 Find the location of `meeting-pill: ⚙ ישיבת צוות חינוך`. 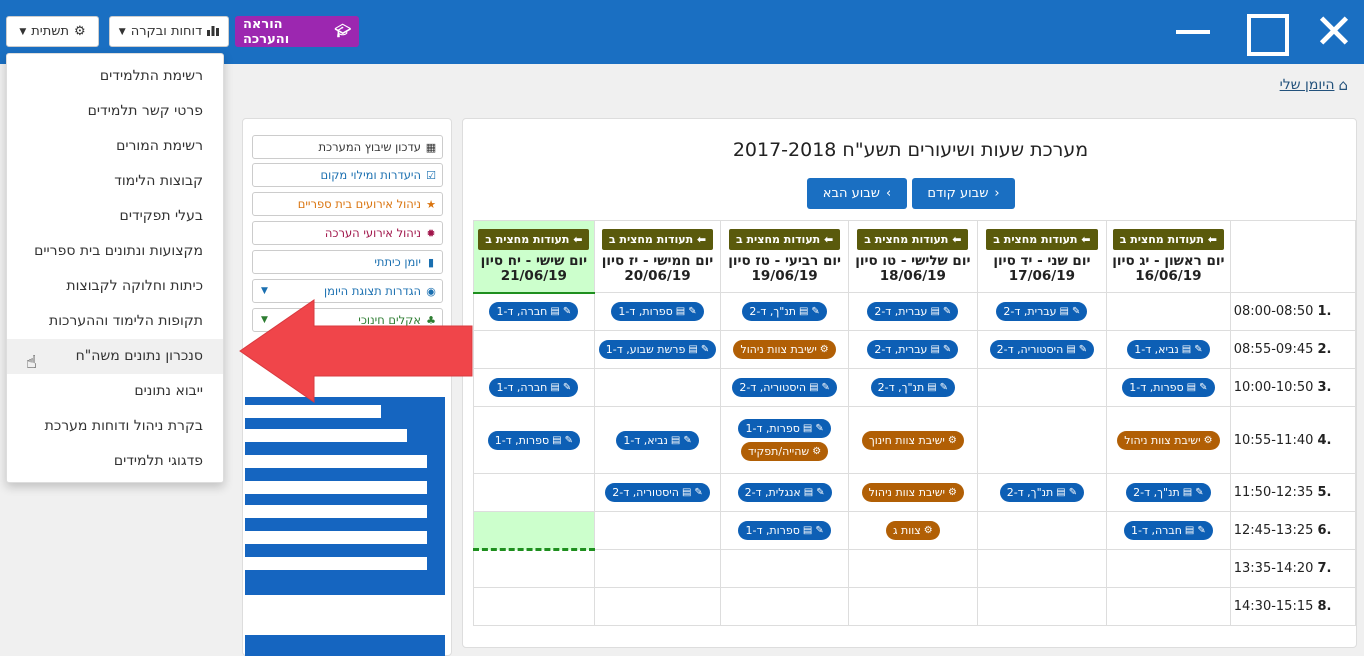

meeting-pill: ⚙ ישיבת צוות חינוך is located at coordinates (912, 440).